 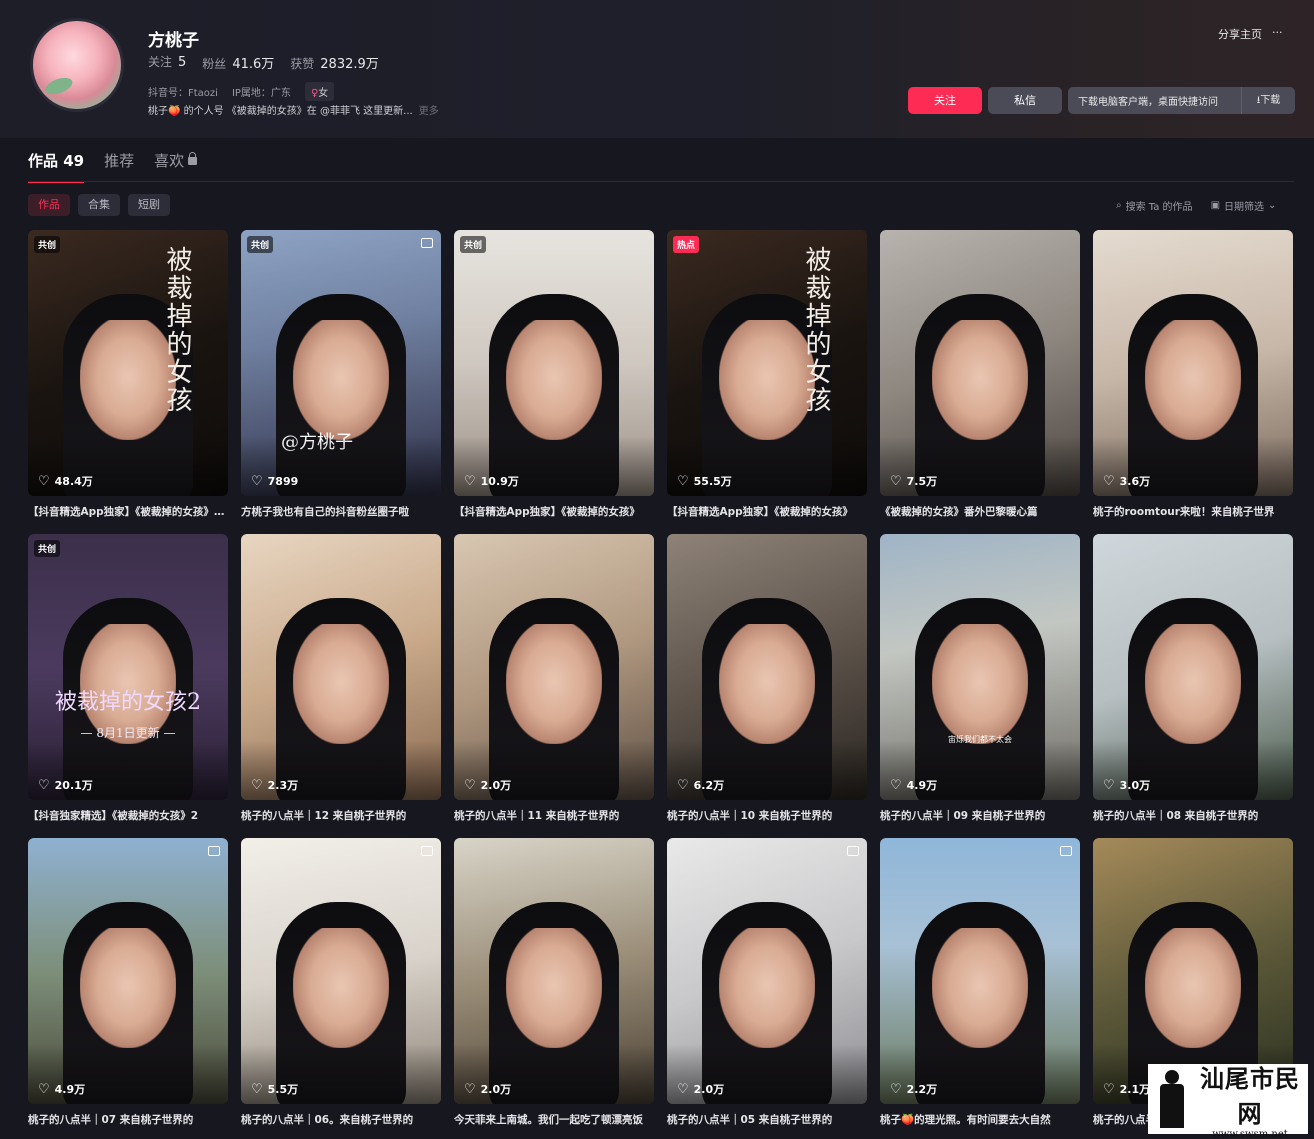 I want to click on search-works-button: ⌕ 搜索 Ta 的作品, so click(x=1154, y=205).